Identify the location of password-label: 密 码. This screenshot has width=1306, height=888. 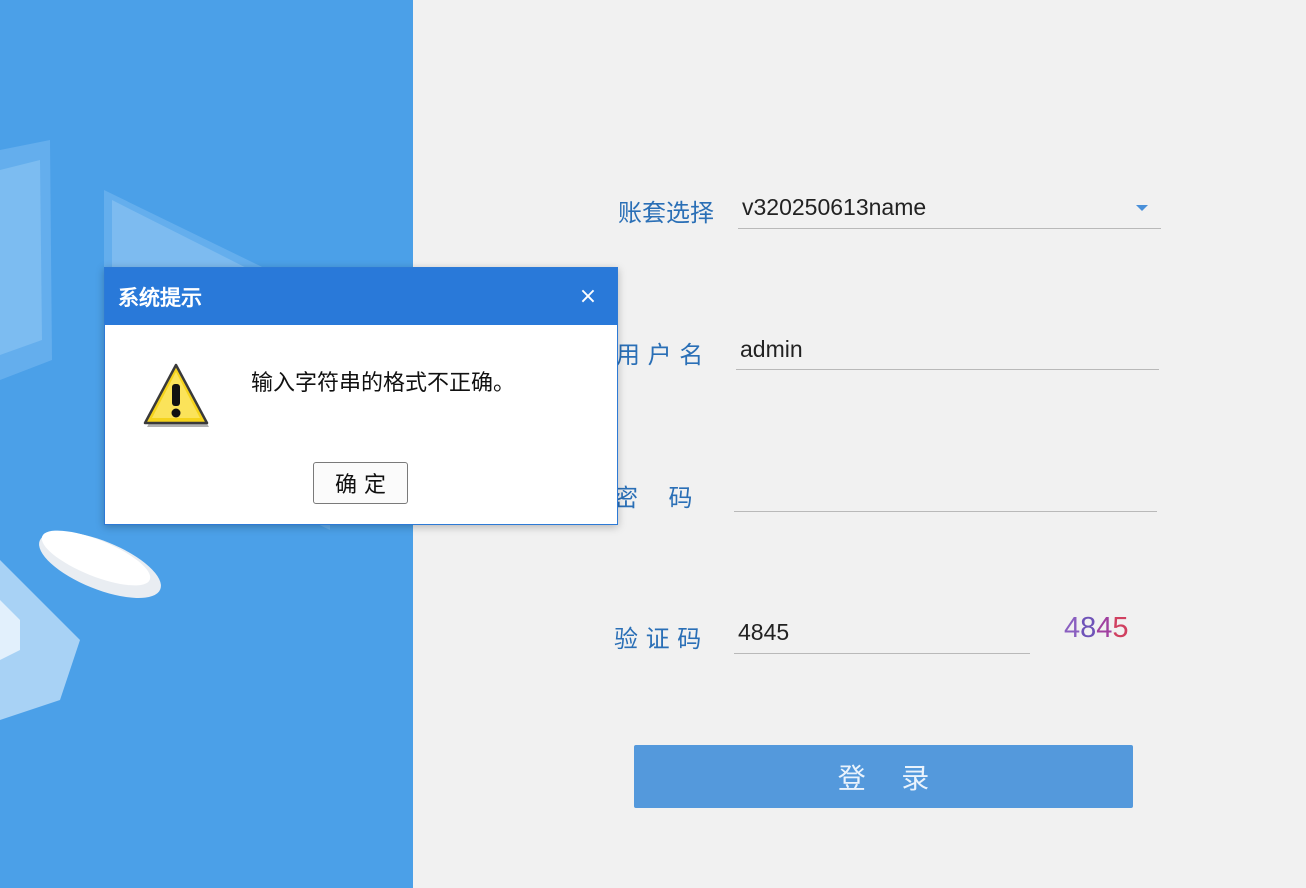
(653, 498).